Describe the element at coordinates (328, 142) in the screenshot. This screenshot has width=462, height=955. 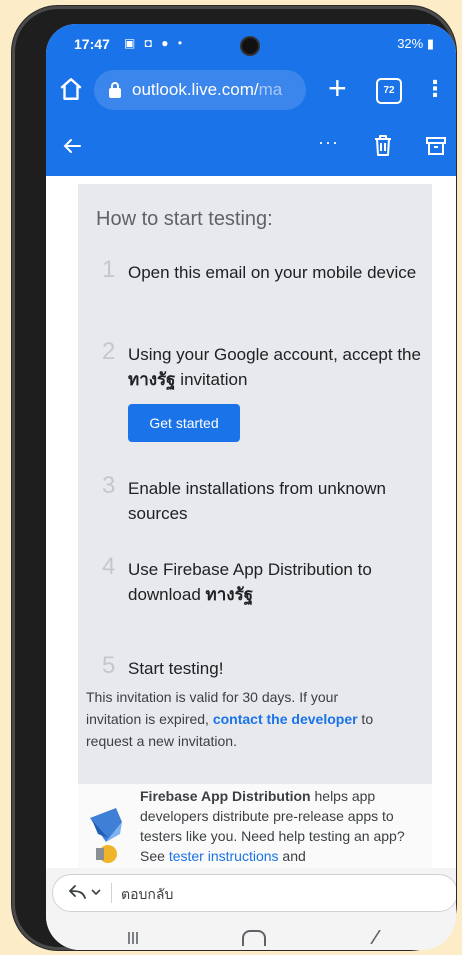
I see `more-options-icon: ···` at that location.